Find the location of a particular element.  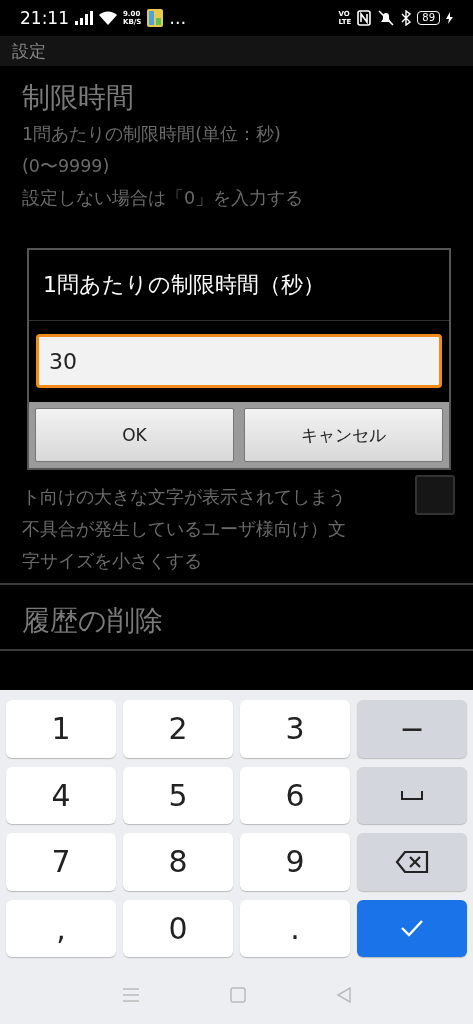

setting-description: 不具合が発生しているユーザ様向け）文 is located at coordinates (184, 529).